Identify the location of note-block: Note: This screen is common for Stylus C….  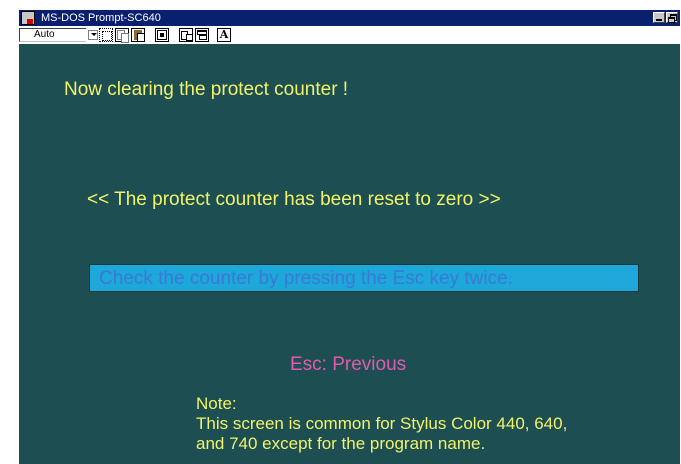
(381, 424).